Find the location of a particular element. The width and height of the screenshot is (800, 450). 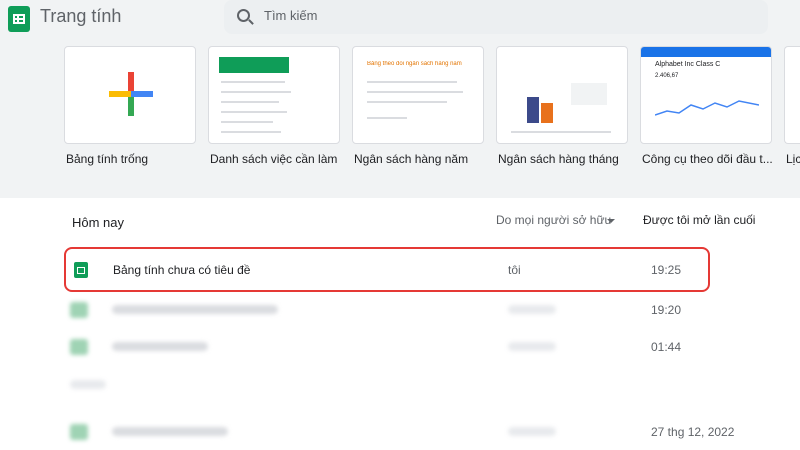

sheets-logo-icon is located at coordinates (19, 19).